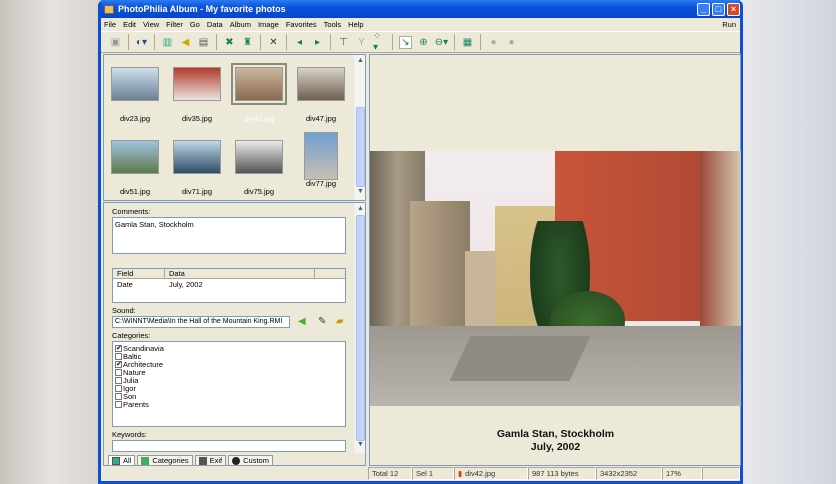 The image size is (836, 484). I want to click on forward-icon: ▸, so click(317, 42).